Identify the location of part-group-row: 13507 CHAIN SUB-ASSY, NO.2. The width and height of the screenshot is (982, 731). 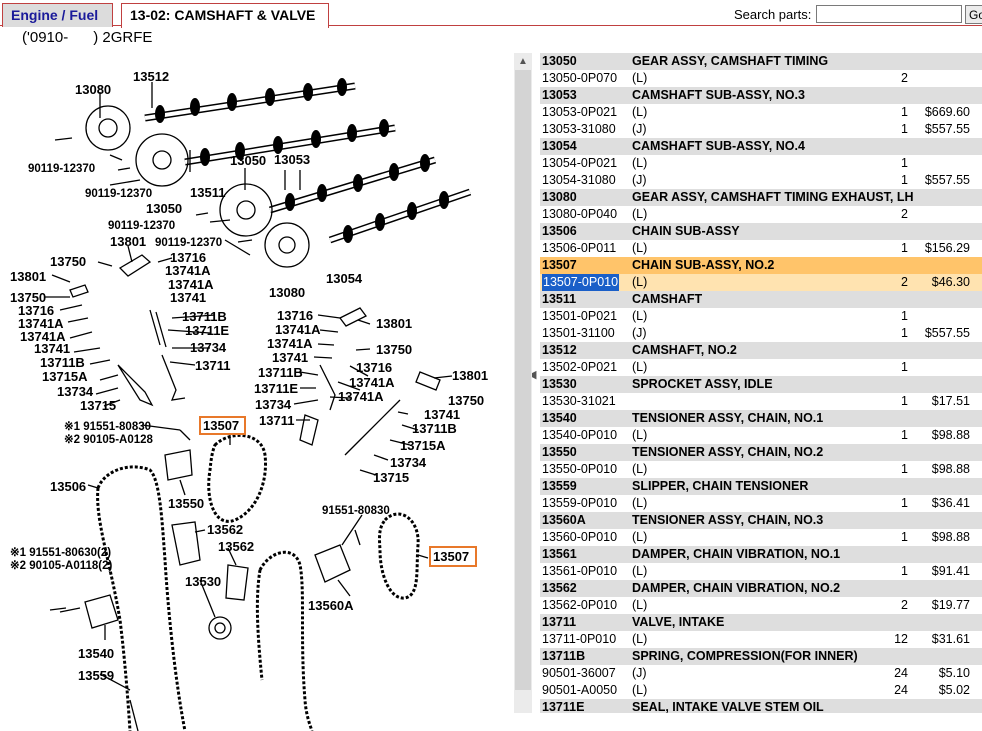
(761, 265).